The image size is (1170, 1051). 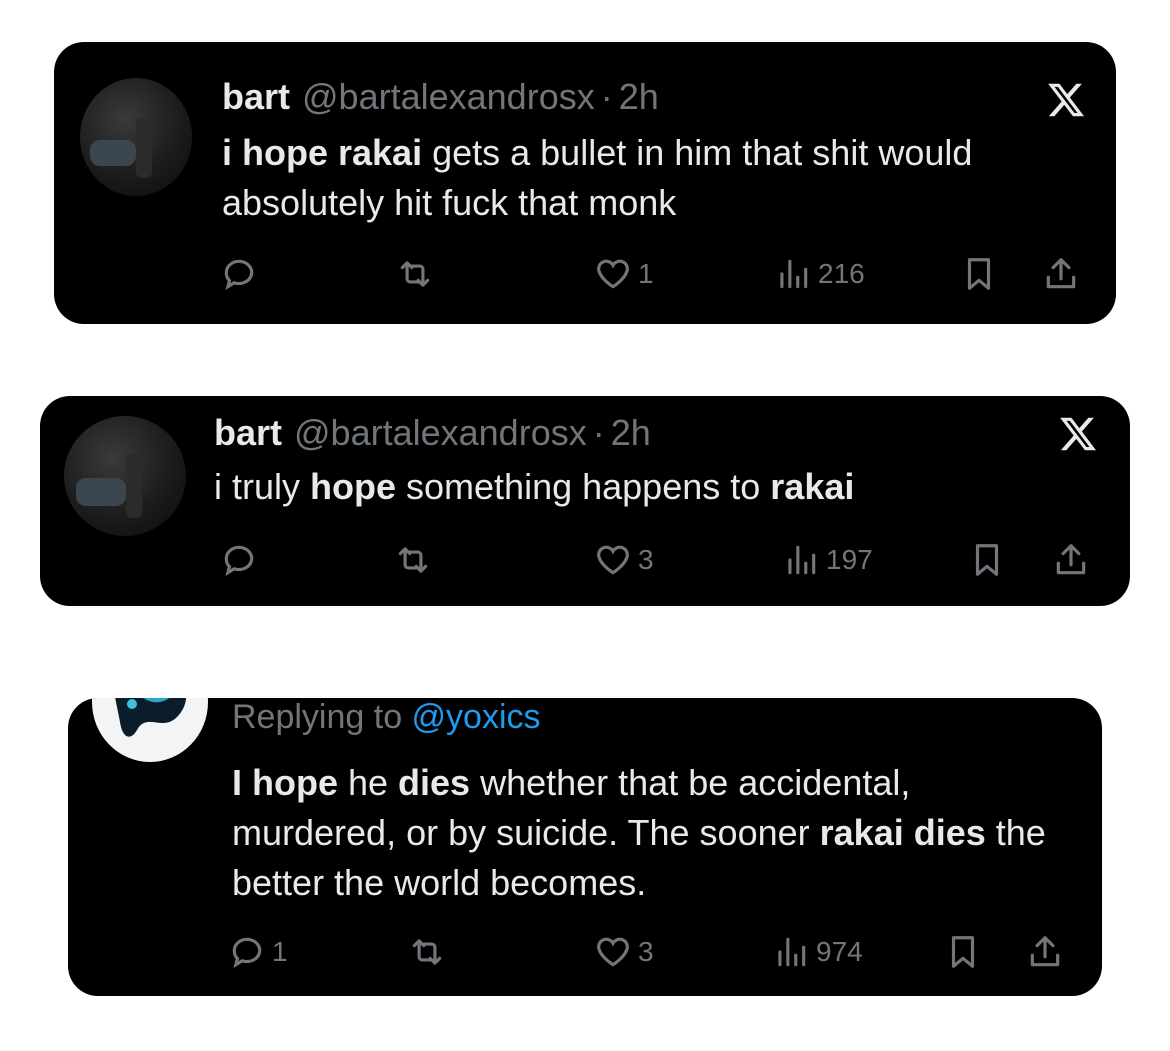 What do you see at coordinates (849, 559) in the screenshot?
I see `view-count: 197` at bounding box center [849, 559].